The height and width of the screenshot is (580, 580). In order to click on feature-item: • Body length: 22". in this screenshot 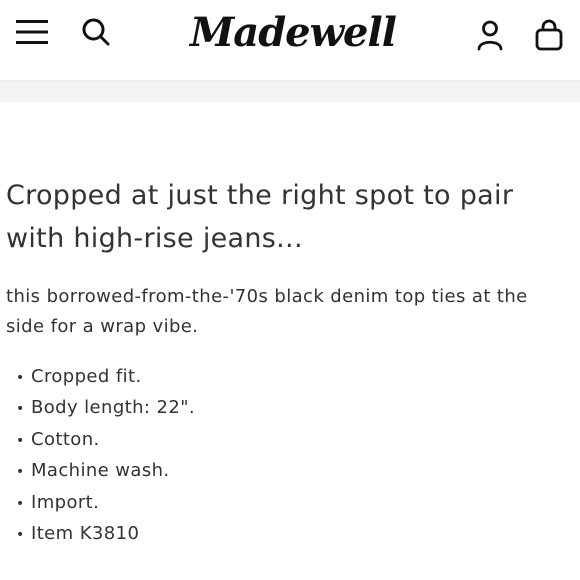, I will do `click(286, 408)`.